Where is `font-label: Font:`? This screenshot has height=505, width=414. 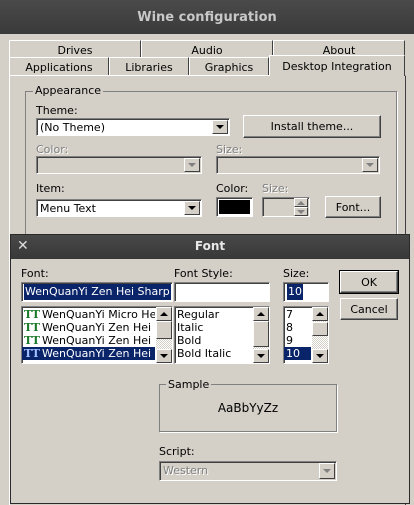 font-label: Font: is located at coordinates (35, 273).